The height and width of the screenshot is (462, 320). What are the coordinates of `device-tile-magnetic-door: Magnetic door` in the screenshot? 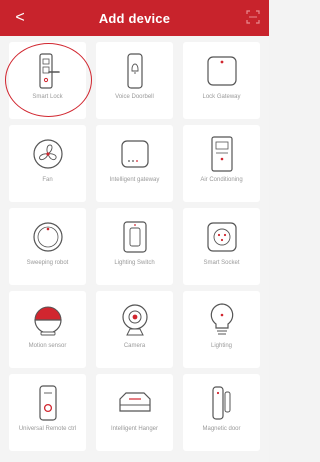 It's located at (221, 412).